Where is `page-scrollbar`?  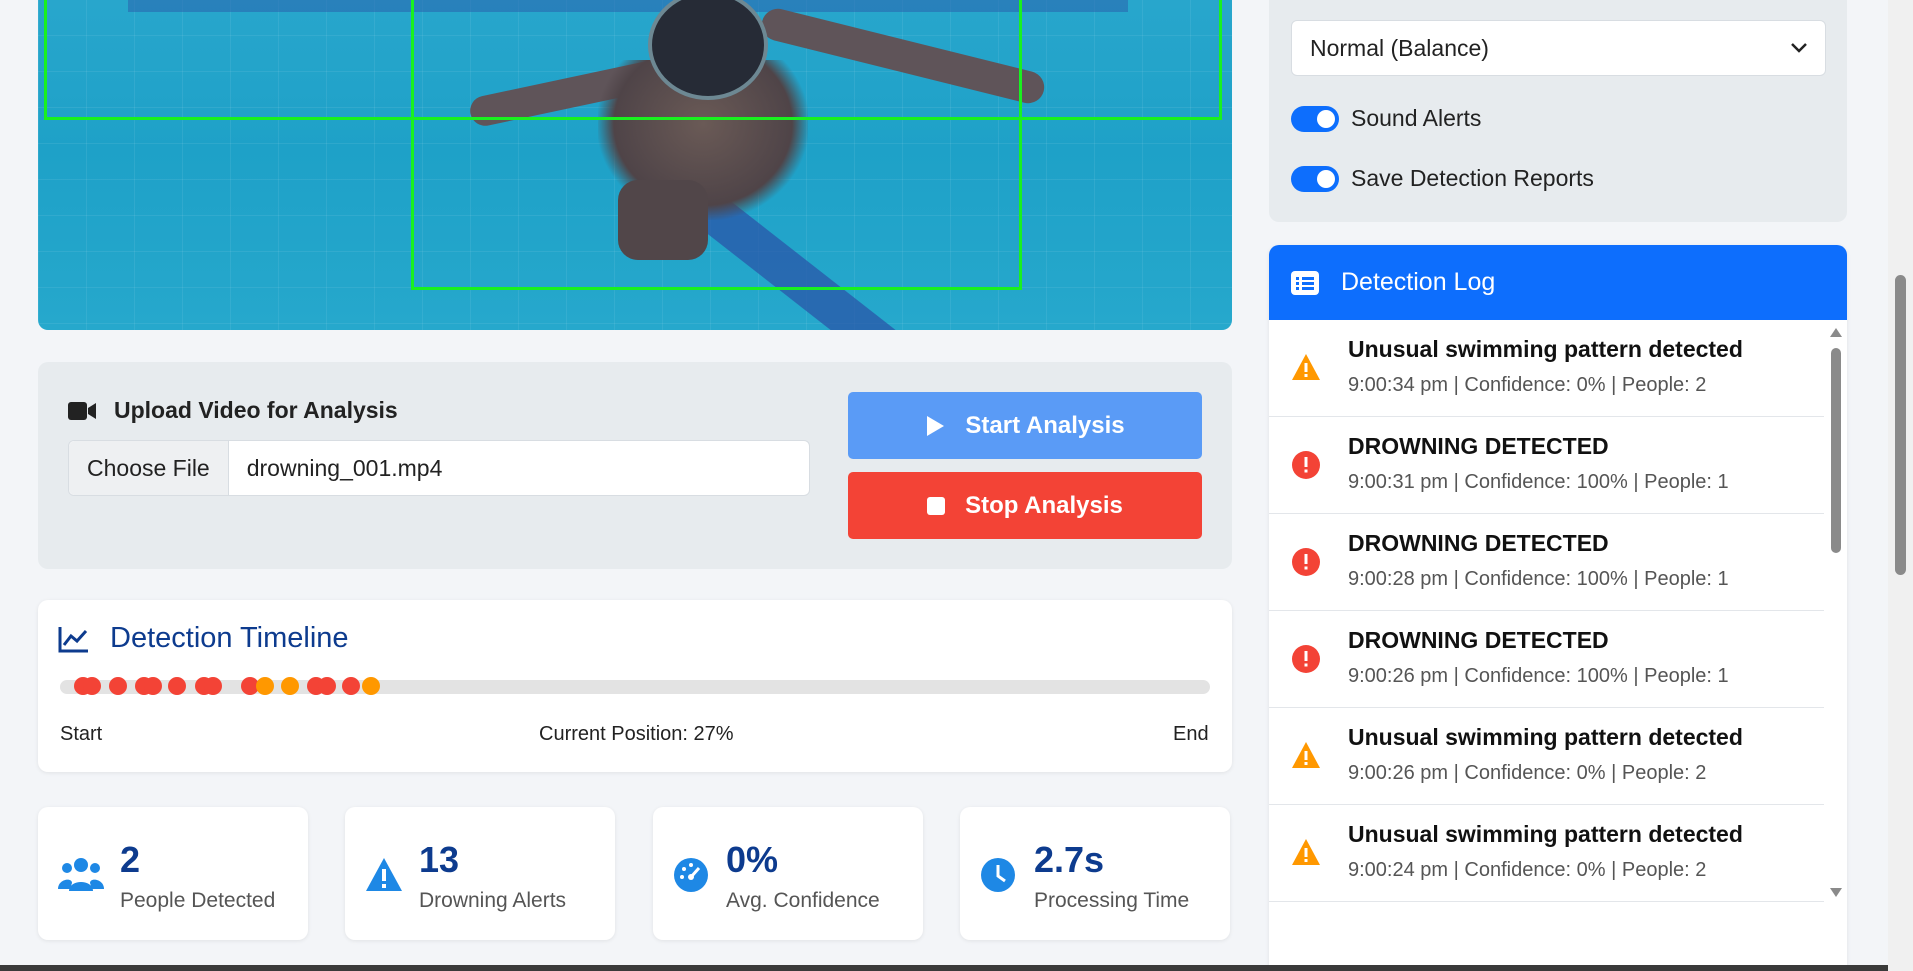 page-scrollbar is located at coordinates (1900, 485).